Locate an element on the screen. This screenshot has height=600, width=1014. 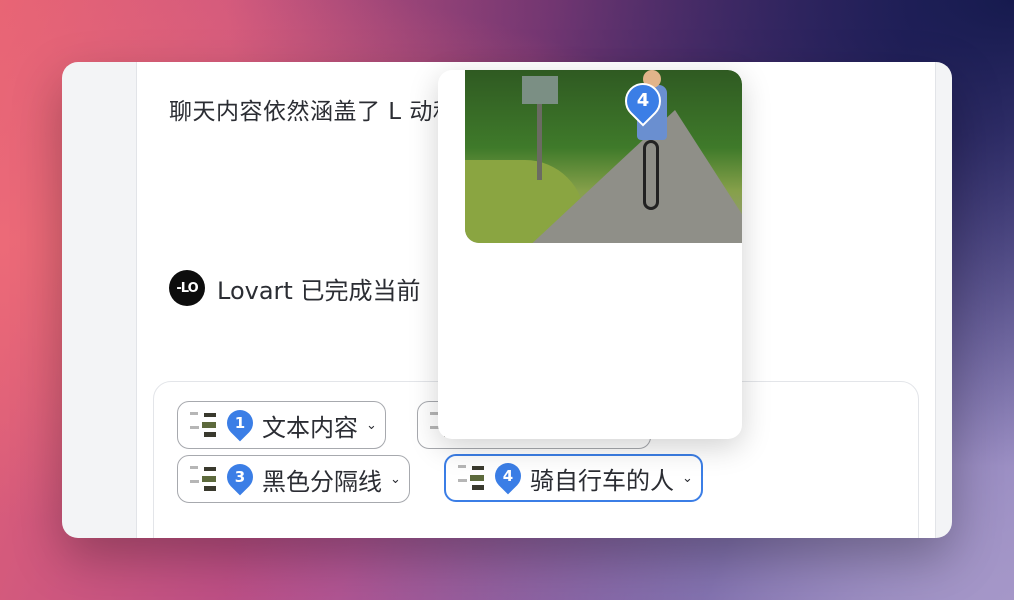
reference-chip-4: 4 骑自行车的人 ⌄ is located at coordinates (573, 478).